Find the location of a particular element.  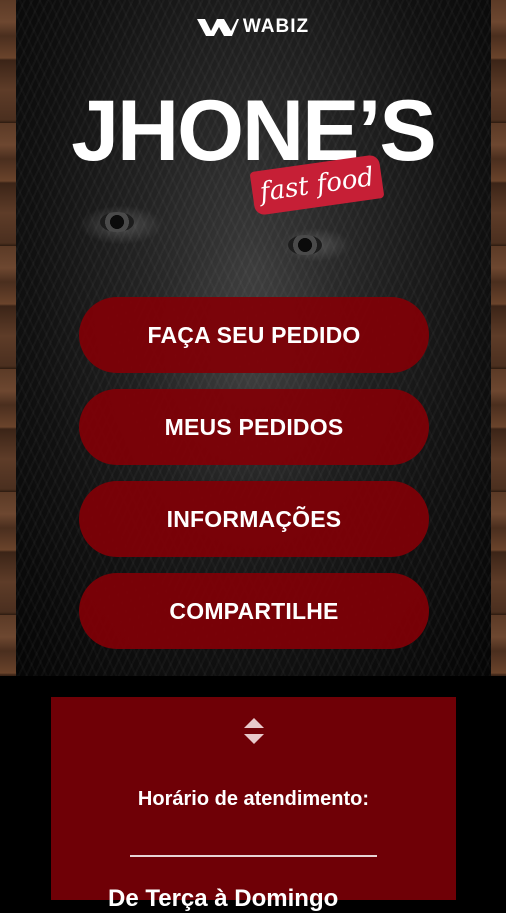

share-button: COMPARTILHE is located at coordinates (254, 611).